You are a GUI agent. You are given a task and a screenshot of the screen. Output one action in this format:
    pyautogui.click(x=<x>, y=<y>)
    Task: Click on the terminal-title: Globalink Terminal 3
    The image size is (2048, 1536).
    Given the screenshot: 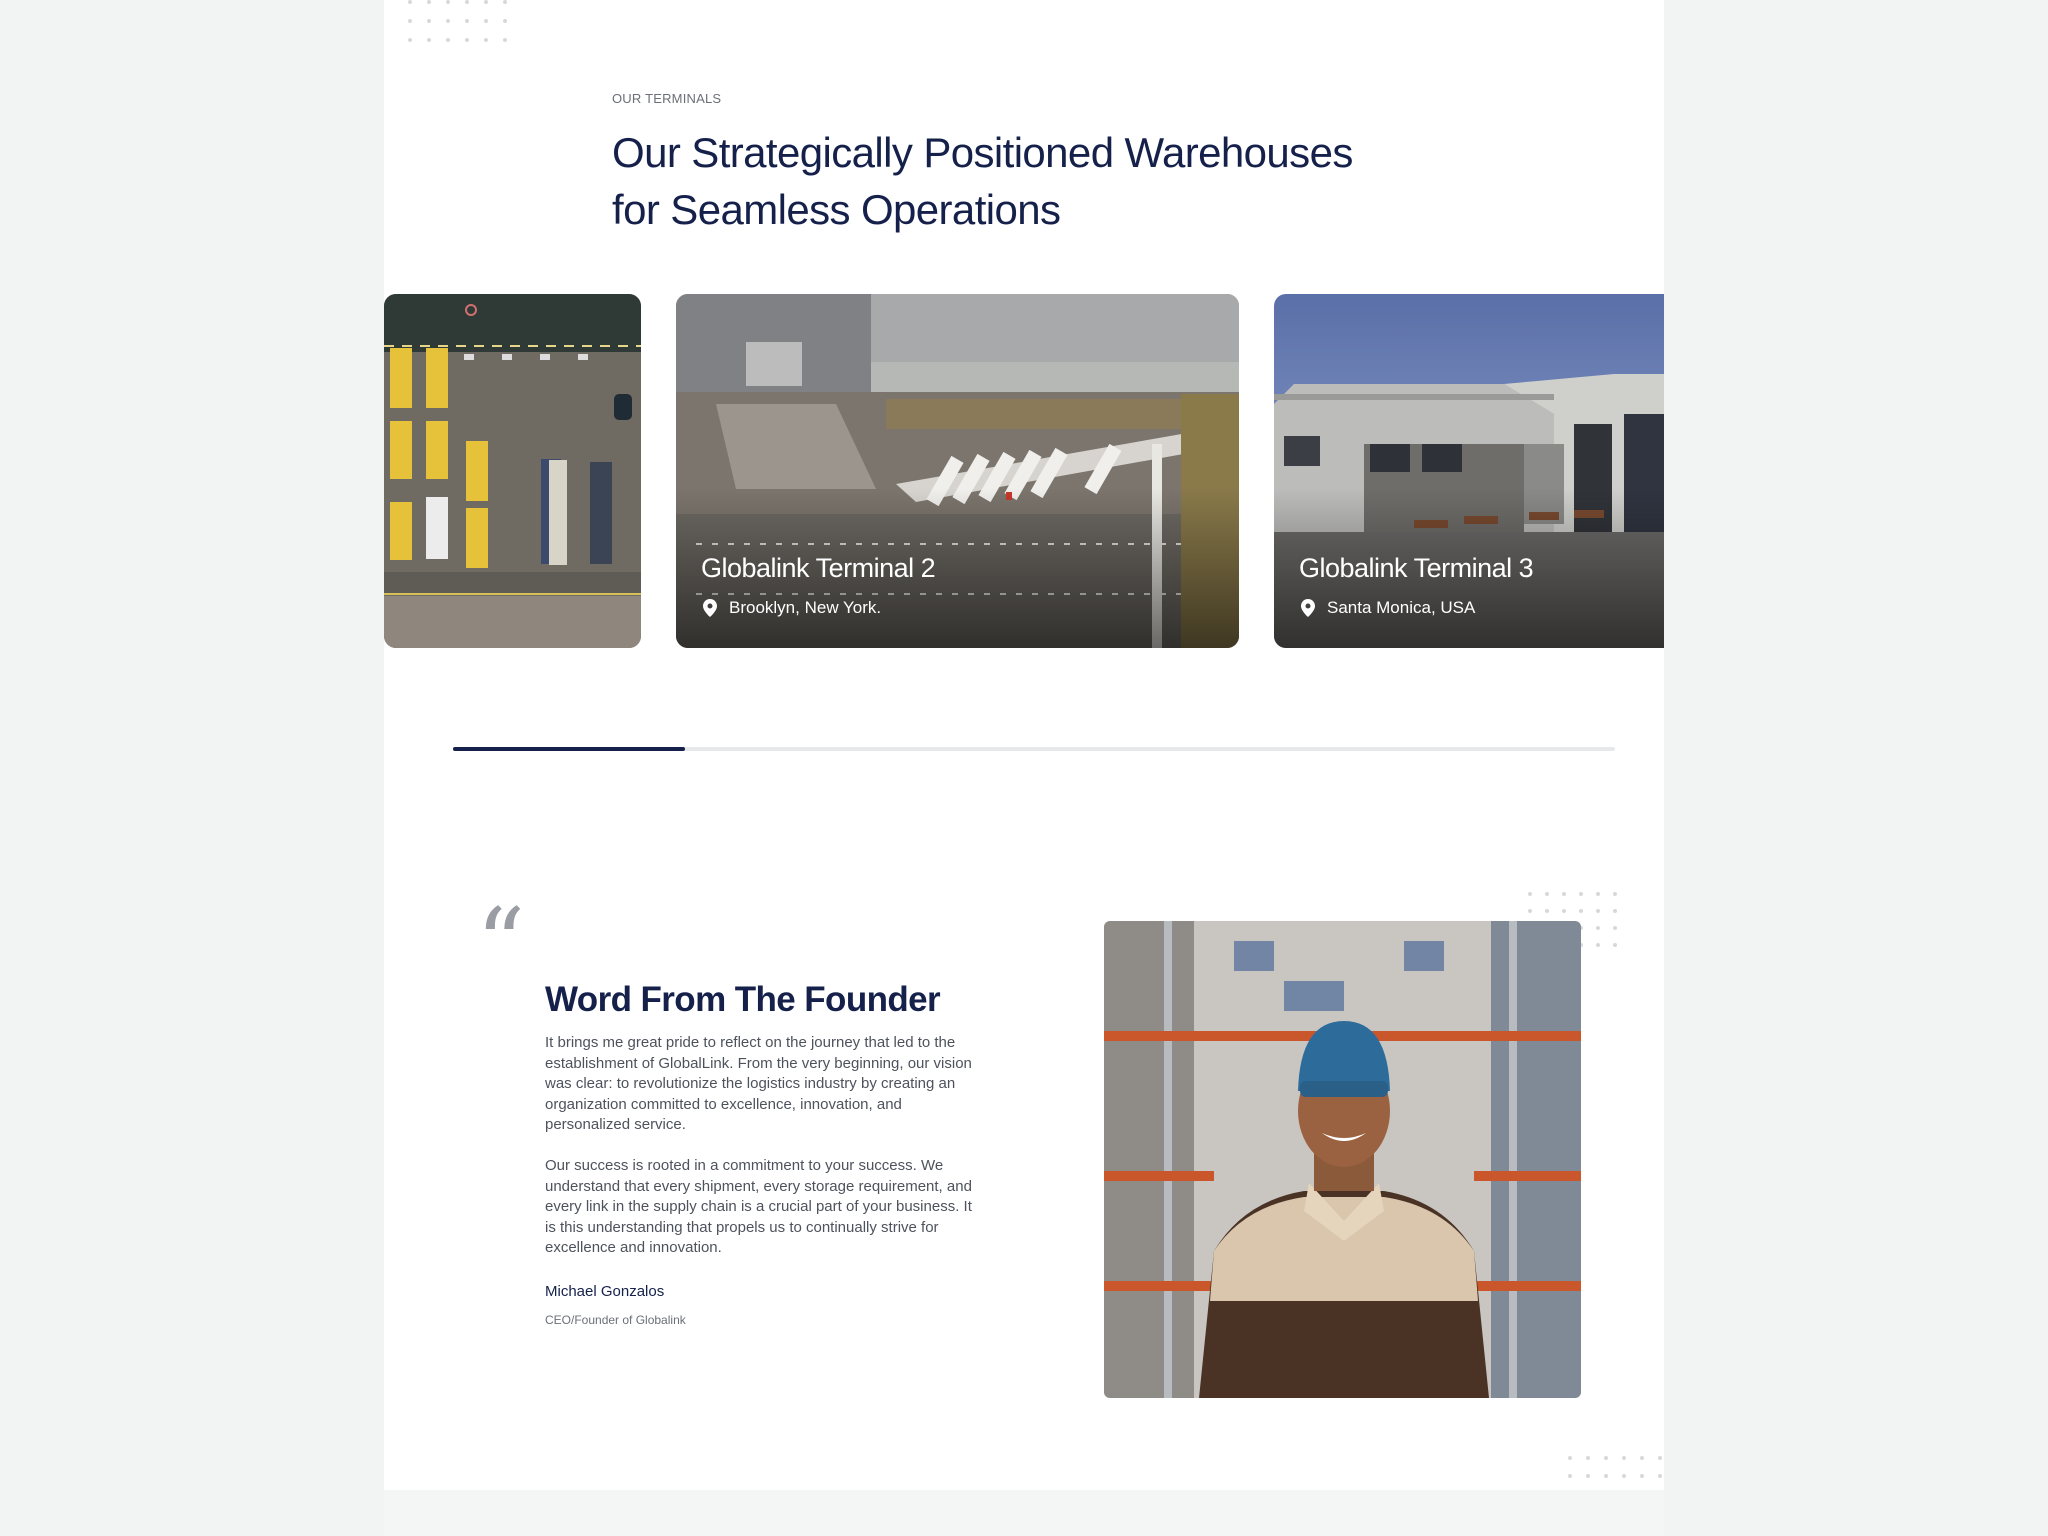 What is the action you would take?
    pyautogui.click(x=1416, y=568)
    